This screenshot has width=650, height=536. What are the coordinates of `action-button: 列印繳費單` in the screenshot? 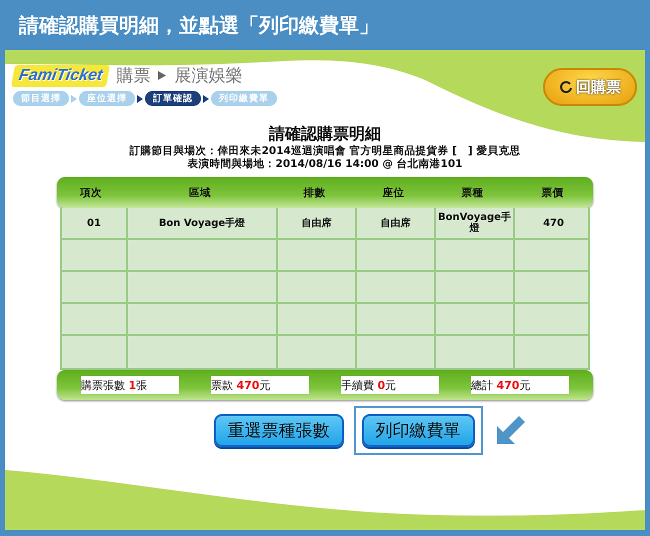 It's located at (418, 430).